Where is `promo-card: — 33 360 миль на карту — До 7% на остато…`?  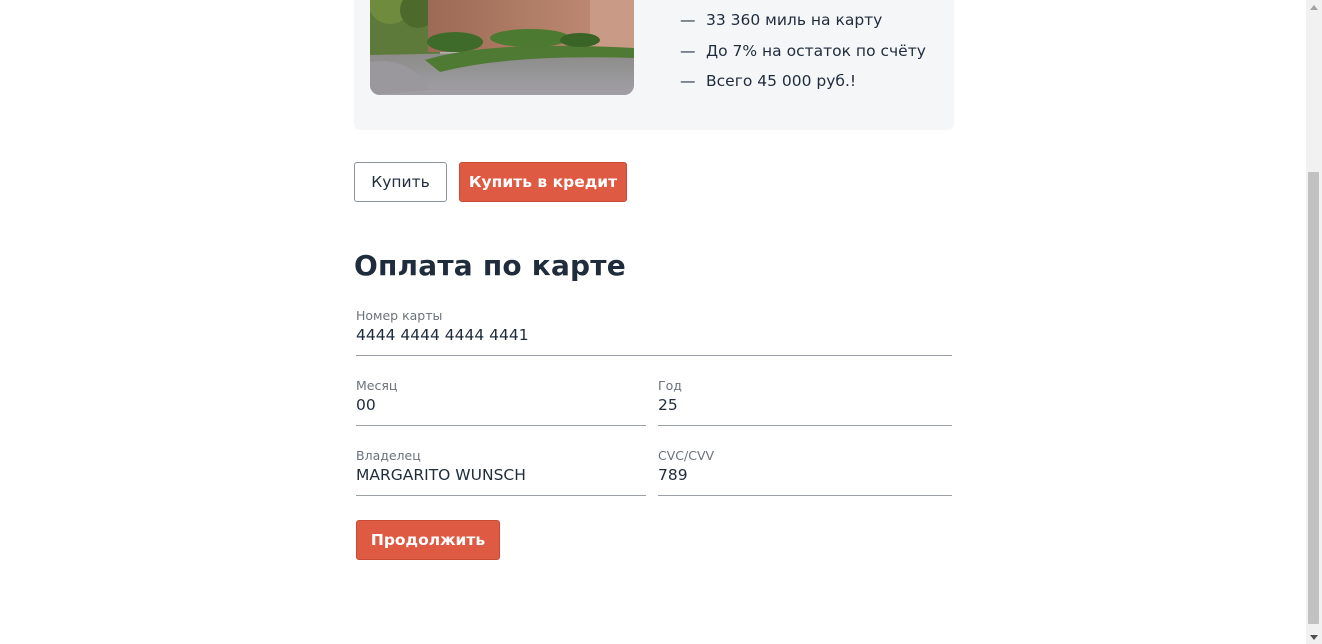 promo-card: — 33 360 миль на карту — До 7% на остато… is located at coordinates (654, 65).